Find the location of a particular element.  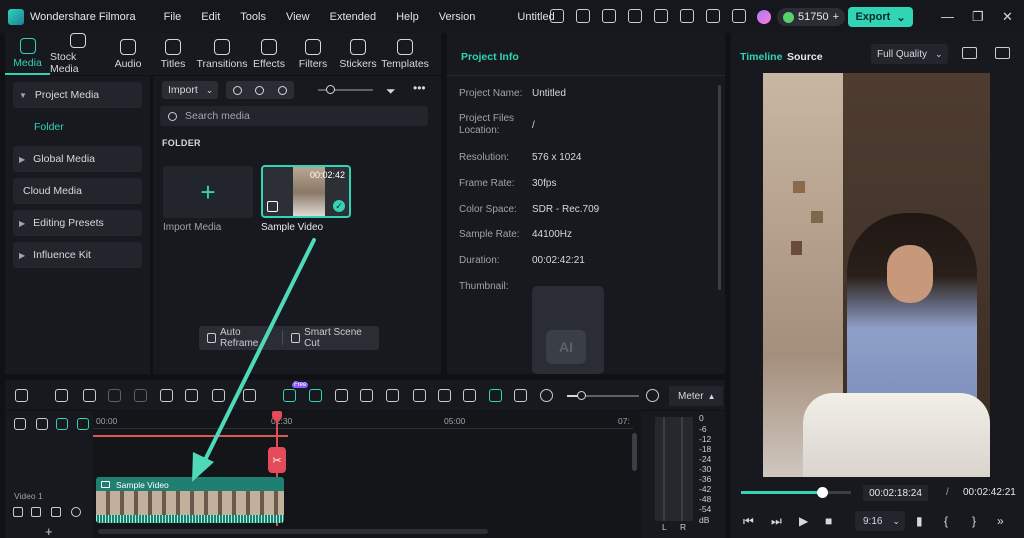

delete-icon is located at coordinates (140, 395).